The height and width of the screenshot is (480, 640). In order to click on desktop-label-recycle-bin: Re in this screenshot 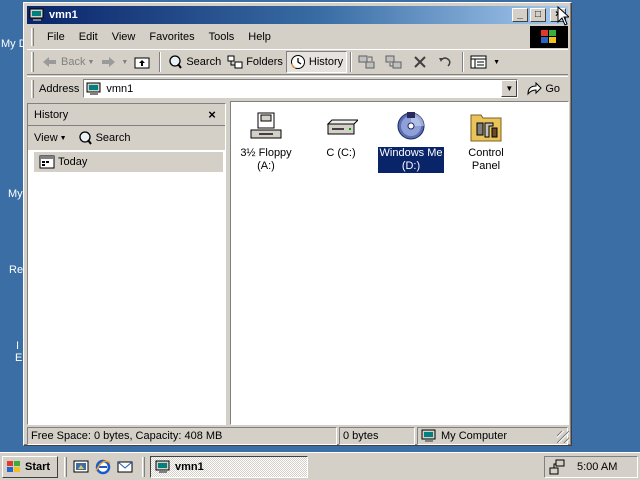, I will do `click(16, 270)`.